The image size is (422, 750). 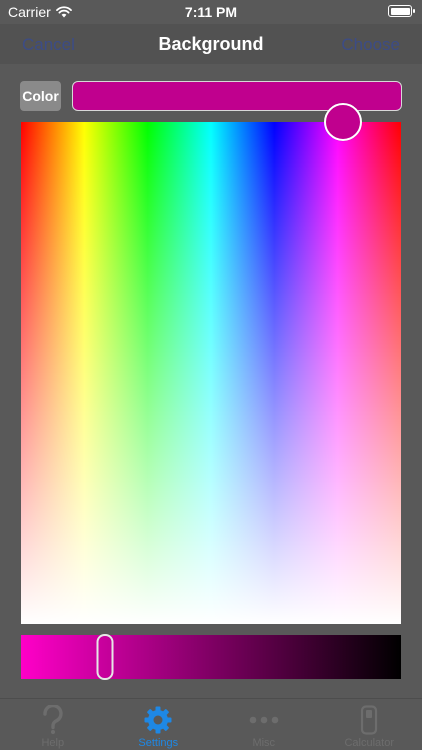 What do you see at coordinates (158, 720) in the screenshot?
I see `gear-icon` at bounding box center [158, 720].